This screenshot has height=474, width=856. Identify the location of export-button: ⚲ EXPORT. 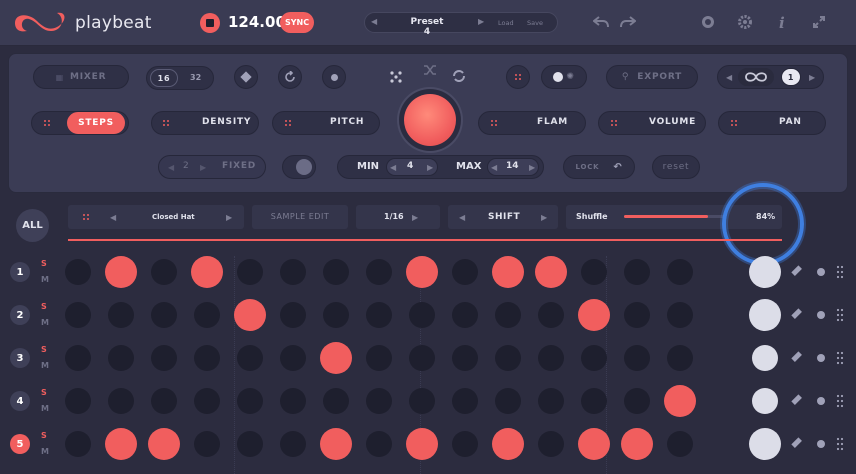
(652, 77).